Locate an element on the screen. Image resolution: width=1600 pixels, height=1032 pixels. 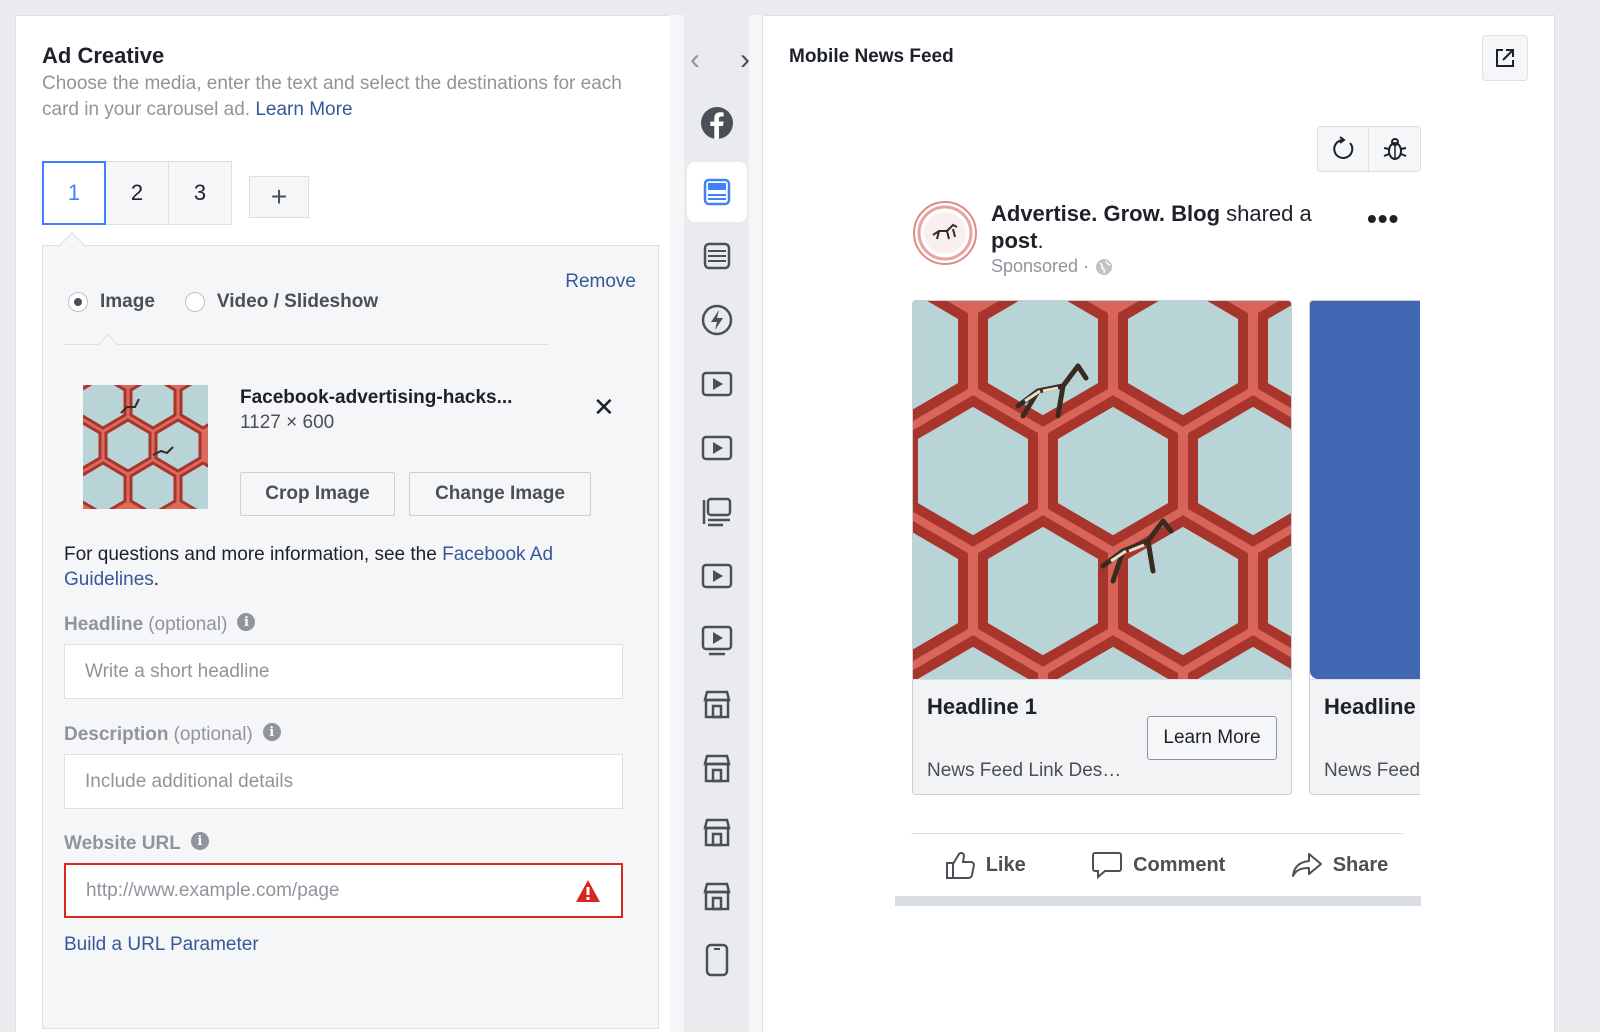
sponsored-text: Sponsored · is located at coordinates (1040, 266).